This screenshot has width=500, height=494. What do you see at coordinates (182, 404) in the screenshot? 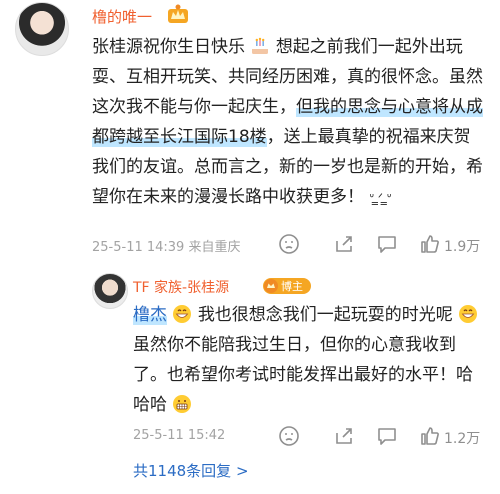
I see `grimacing-face-icon` at bounding box center [182, 404].